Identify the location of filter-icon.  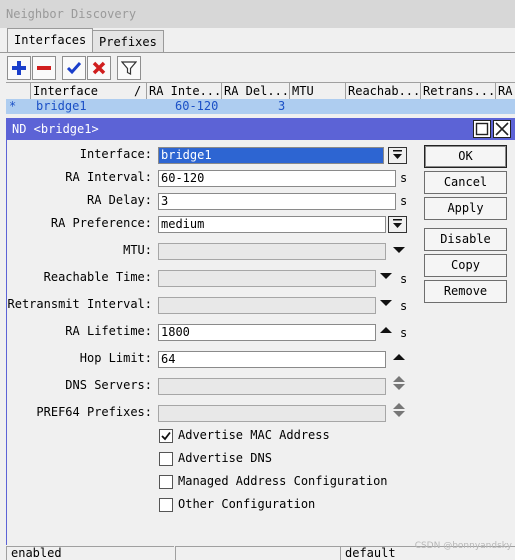
(129, 68).